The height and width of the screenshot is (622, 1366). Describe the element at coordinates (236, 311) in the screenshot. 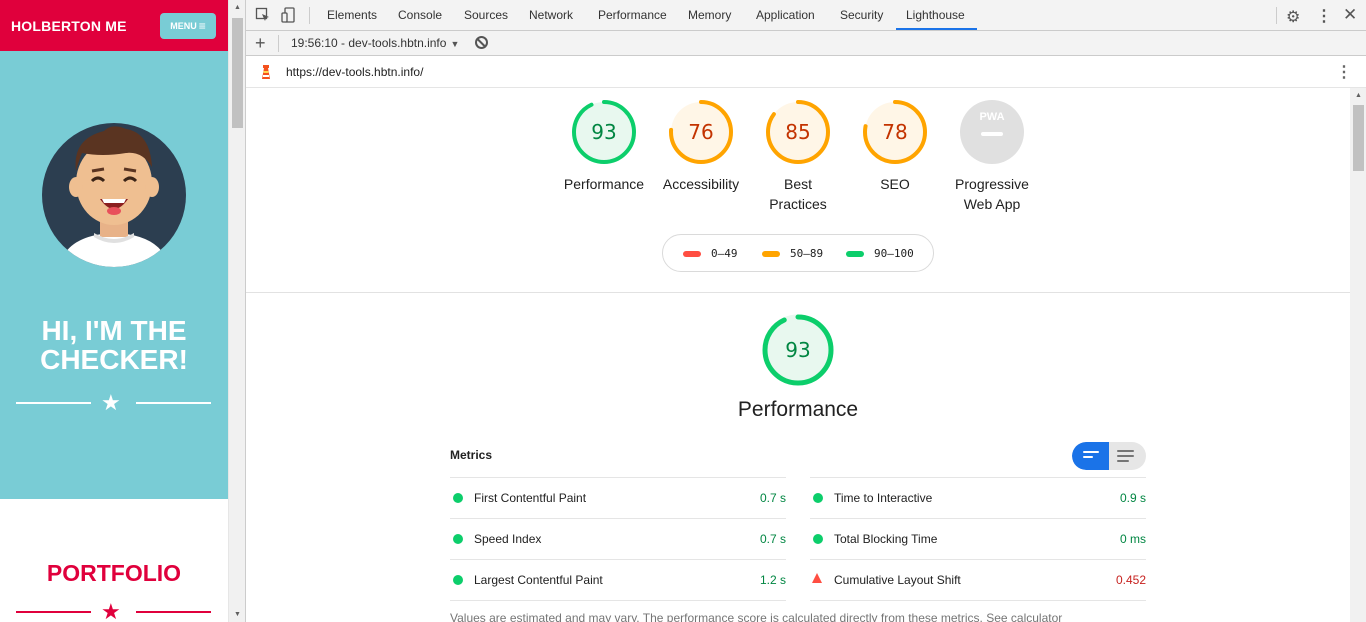

I see `page-scrollbar: ▲ ▼` at that location.